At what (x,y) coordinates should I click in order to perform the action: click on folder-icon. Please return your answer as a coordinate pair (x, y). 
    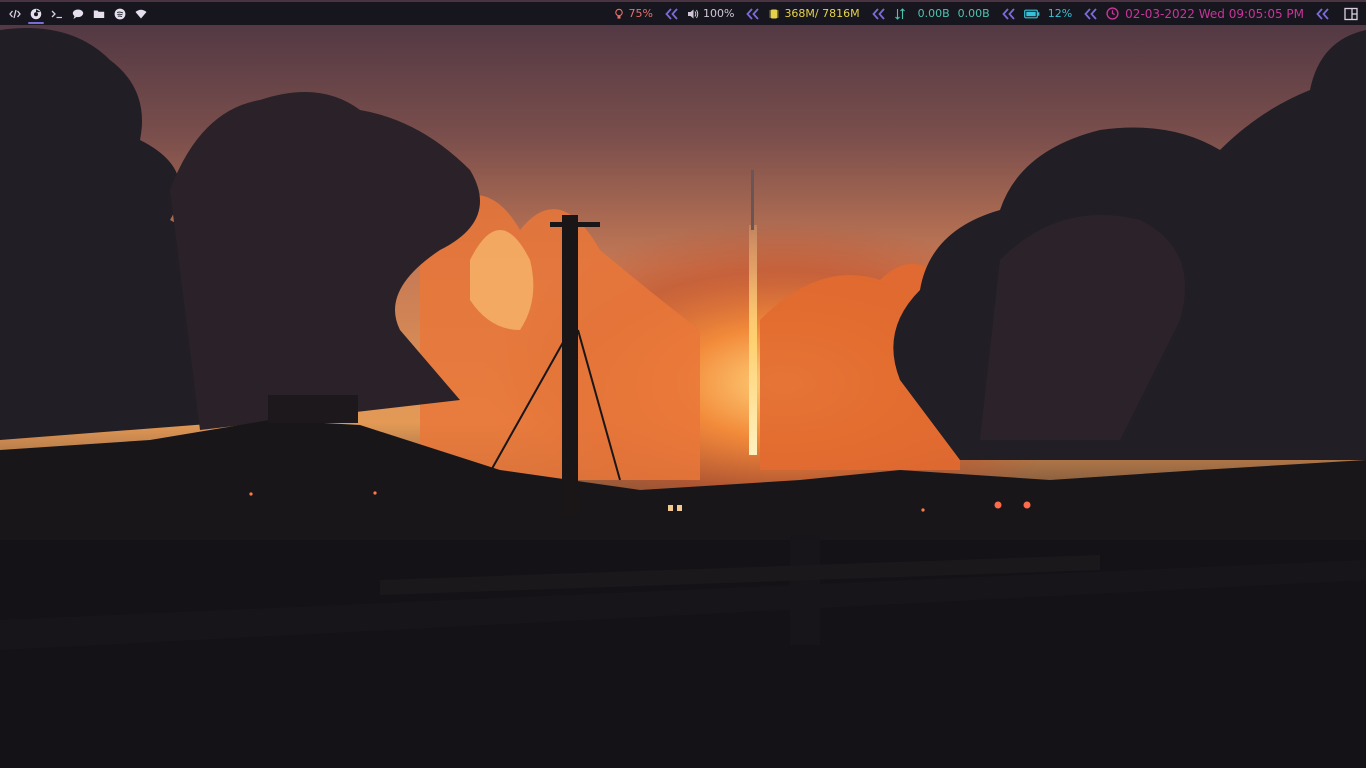
    Looking at the image, I should click on (99, 14).